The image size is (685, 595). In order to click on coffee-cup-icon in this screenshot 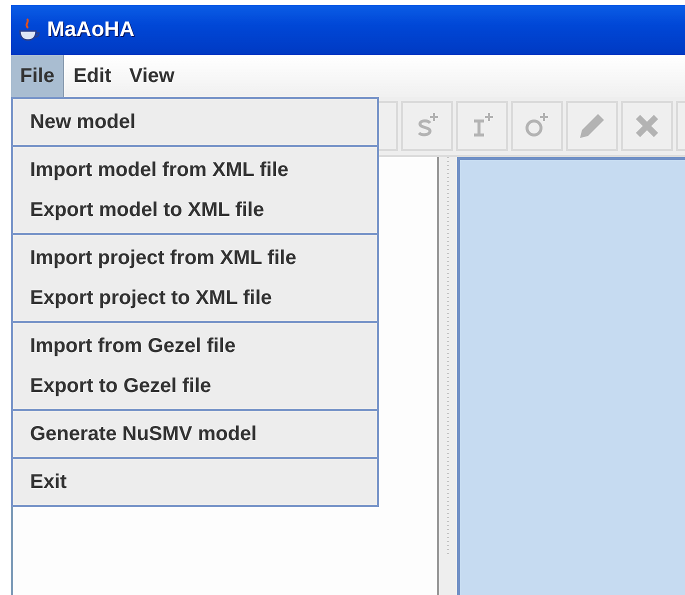, I will do `click(29, 30)`.